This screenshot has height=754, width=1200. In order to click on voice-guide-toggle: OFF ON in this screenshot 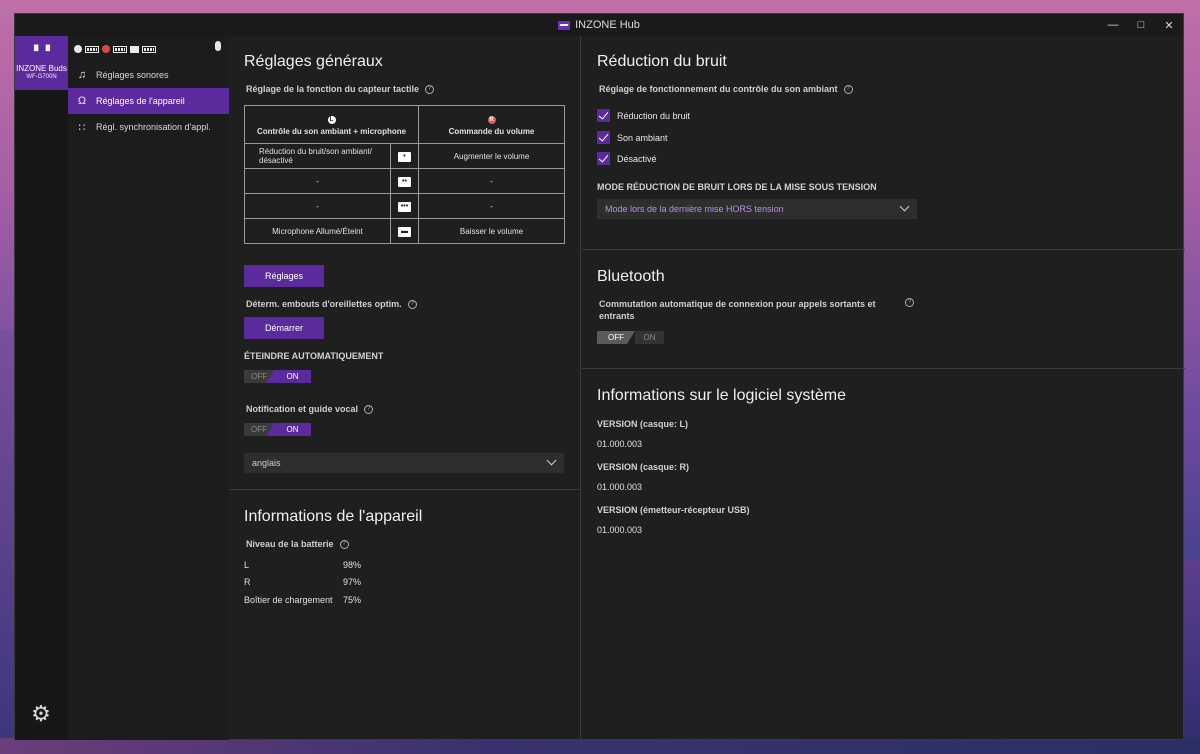, I will do `click(277, 429)`.